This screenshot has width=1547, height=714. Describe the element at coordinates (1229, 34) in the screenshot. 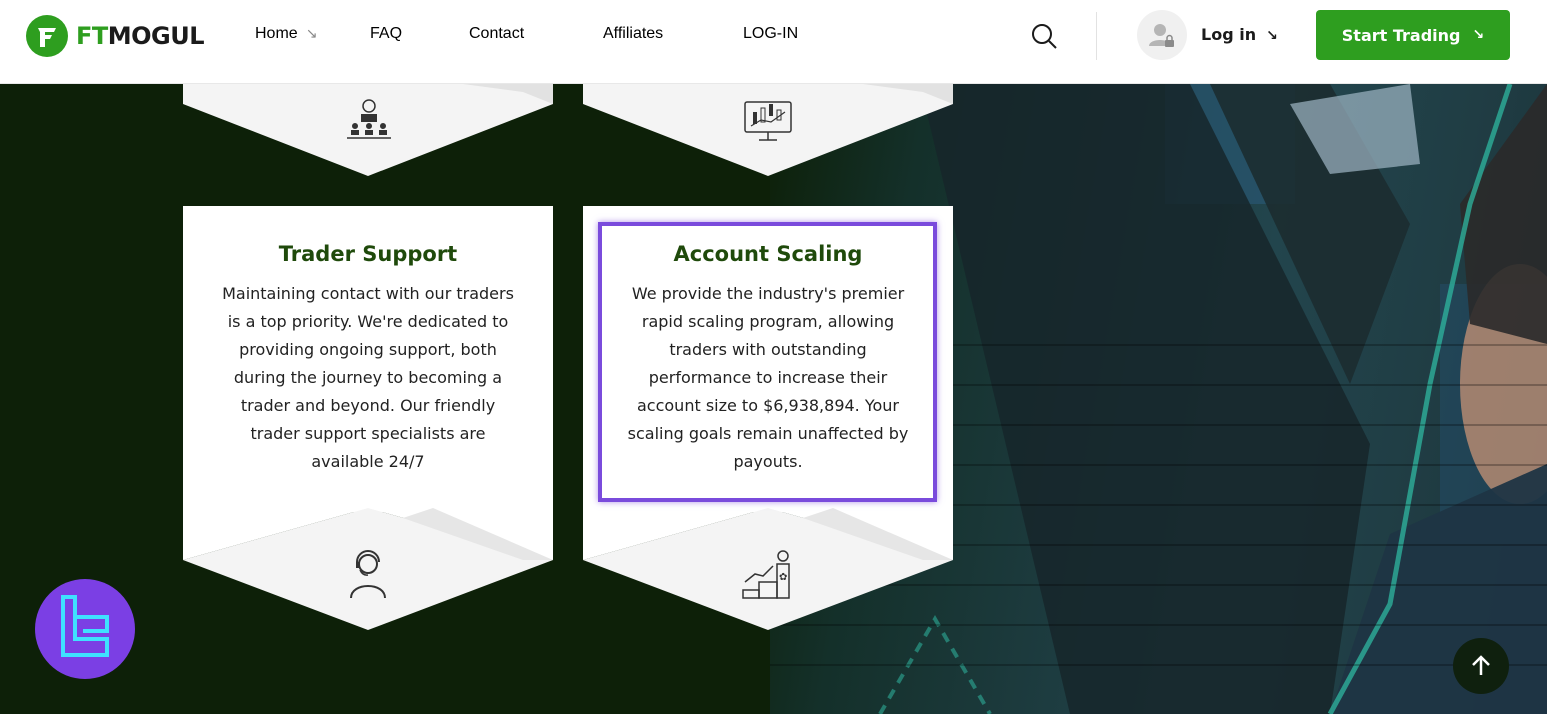

I see `login-label: Log in` at that location.